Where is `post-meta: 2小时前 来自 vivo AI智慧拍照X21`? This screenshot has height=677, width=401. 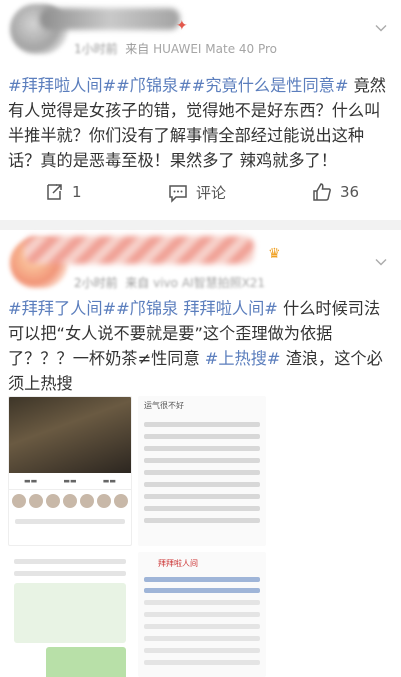
post-meta: 2小时前 来自 vivo AI智慧拍照X21 is located at coordinates (169, 282).